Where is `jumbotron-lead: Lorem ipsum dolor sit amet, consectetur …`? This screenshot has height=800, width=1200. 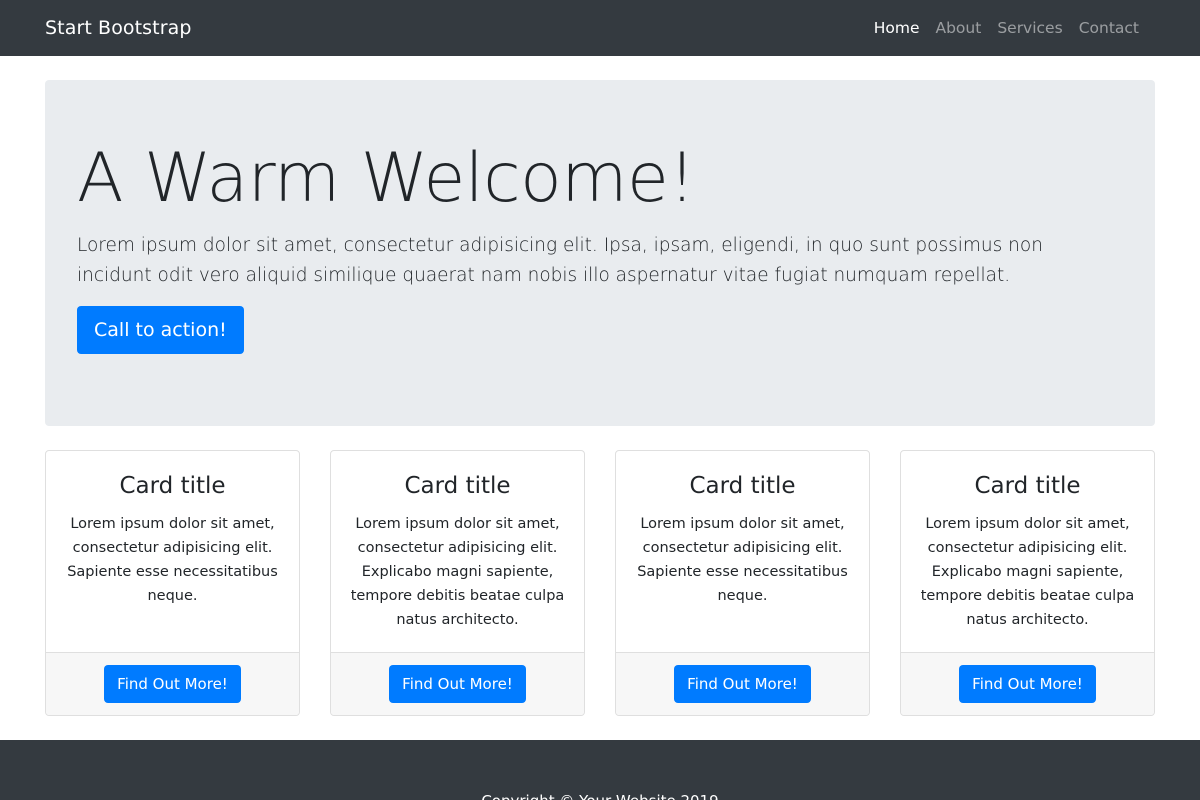
jumbotron-lead: Lorem ipsum dolor sit amet, consectetur … is located at coordinates (560, 260).